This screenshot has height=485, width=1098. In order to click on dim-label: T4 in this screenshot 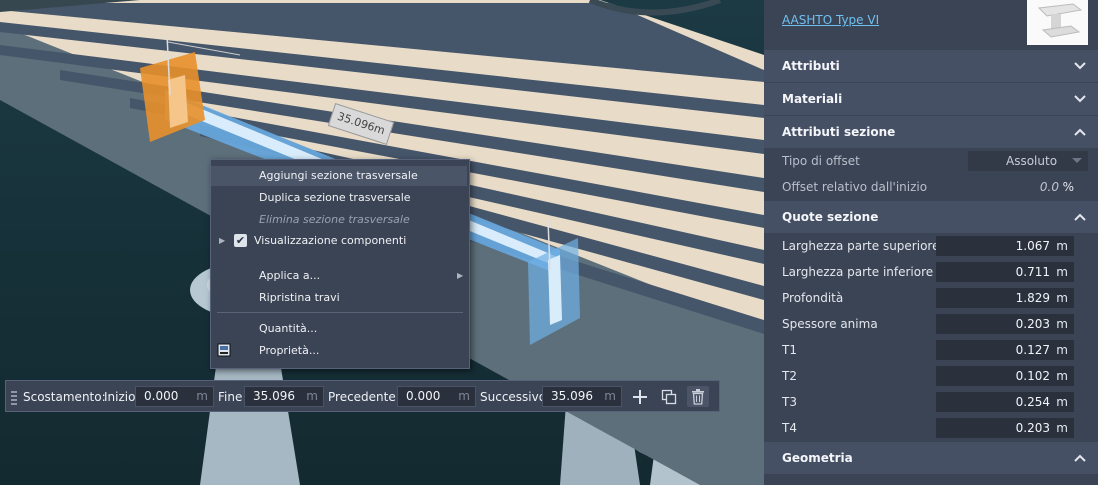, I will do `click(789, 428)`.